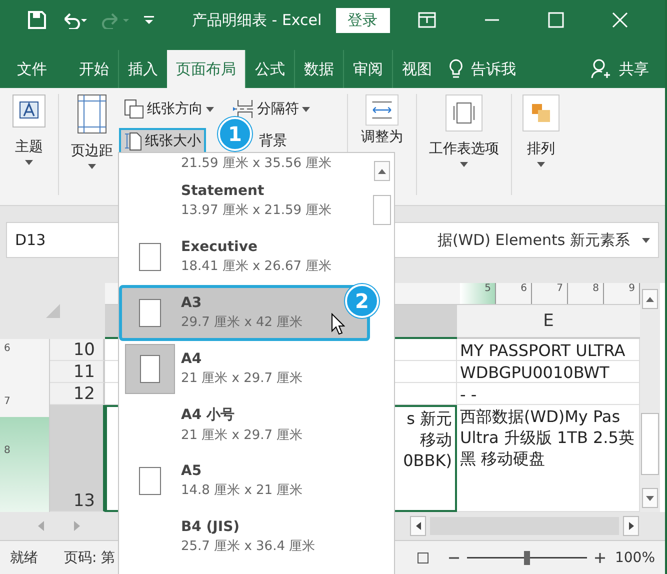 This screenshot has height=574, width=667. What do you see at coordinates (192, 303) in the screenshot?
I see `paper-name: A3` at bounding box center [192, 303].